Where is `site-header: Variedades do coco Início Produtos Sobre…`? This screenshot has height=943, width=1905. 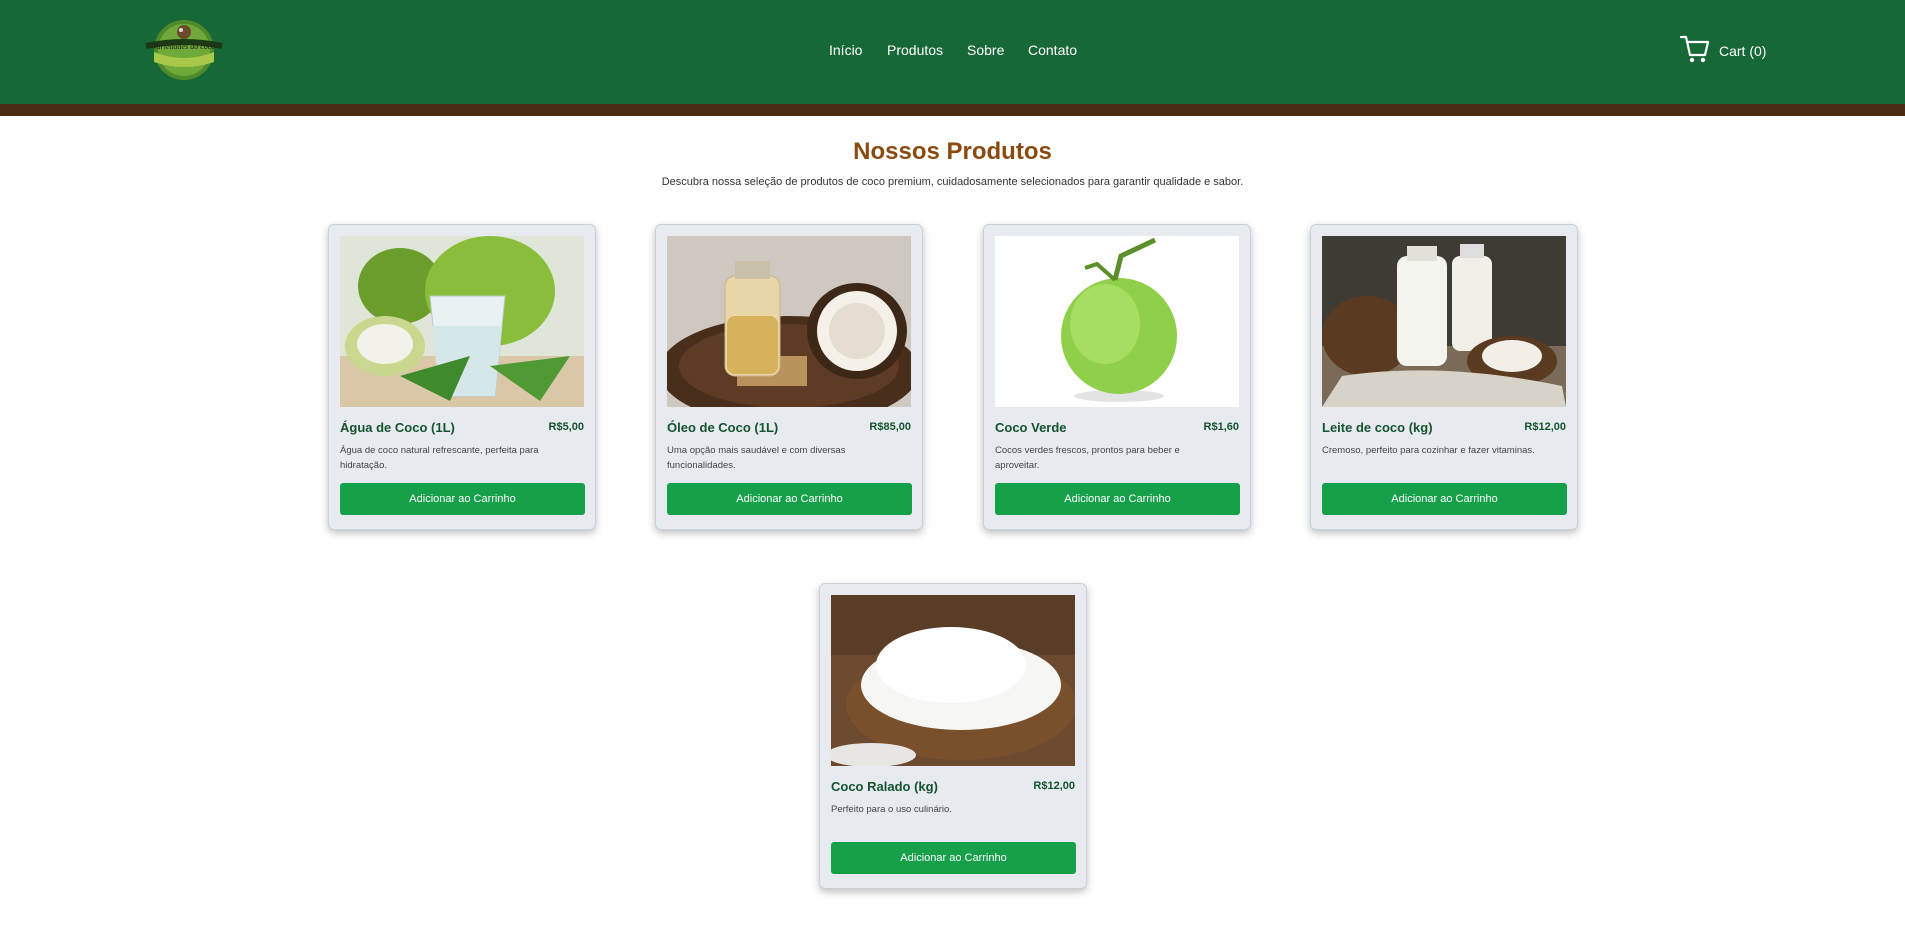
site-header: Variedades do coco Início Produtos Sobre… is located at coordinates (952, 52).